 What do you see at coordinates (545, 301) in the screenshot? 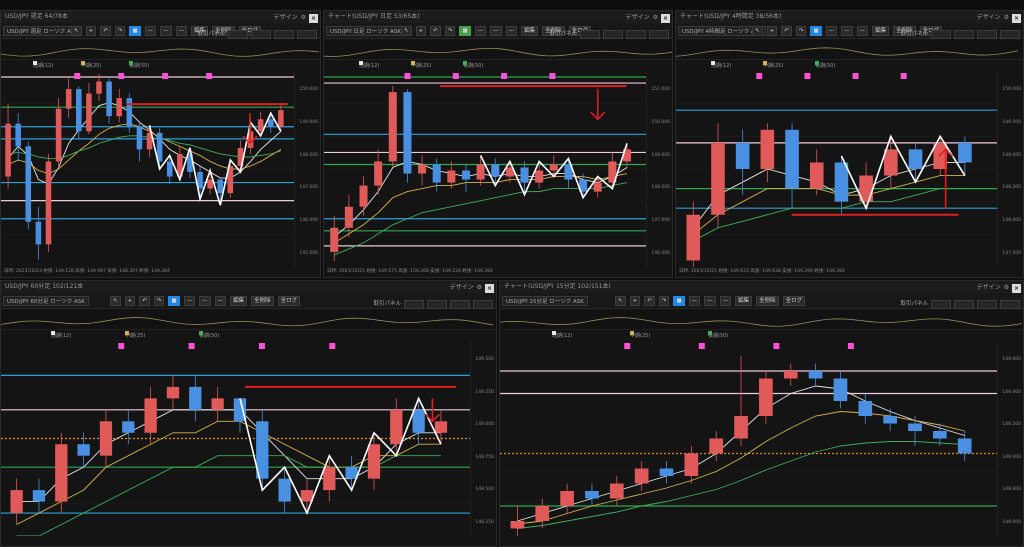
I see `symbol-select: USD/JPY 15分足 ローソク ASK` at bounding box center [545, 301].